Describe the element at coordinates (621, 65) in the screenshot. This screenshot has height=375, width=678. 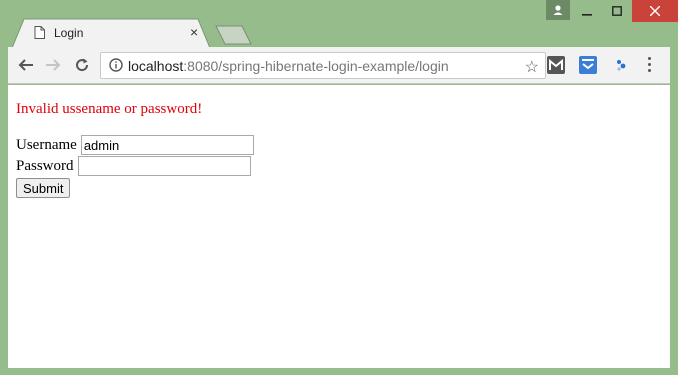
I see `extension-dots-icon` at that location.